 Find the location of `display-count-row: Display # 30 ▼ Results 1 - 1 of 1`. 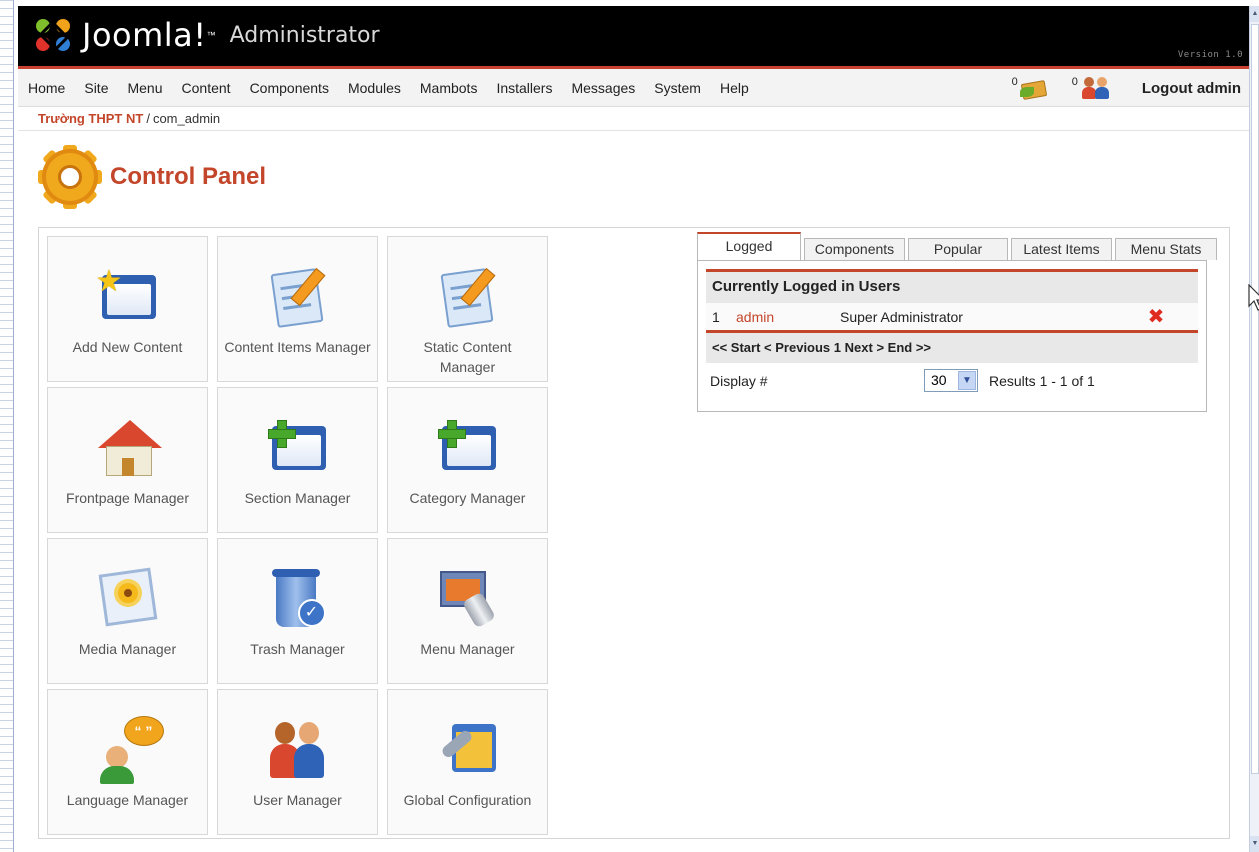

display-count-row: Display # 30 ▼ Results 1 - 1 of 1 is located at coordinates (952, 381).